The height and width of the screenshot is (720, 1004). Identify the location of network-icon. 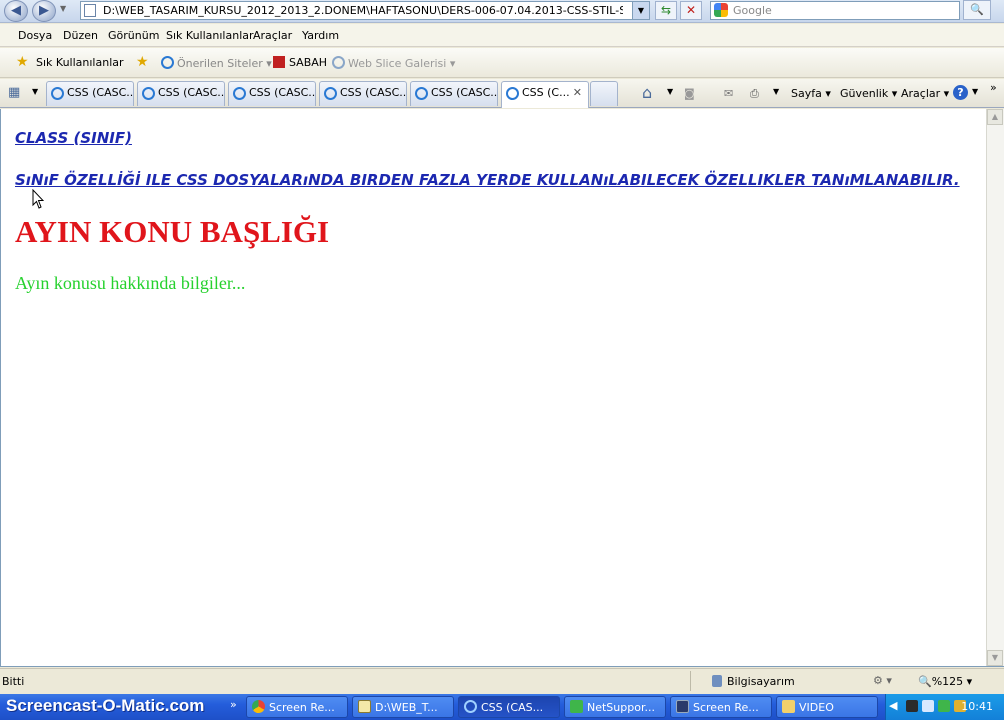
(928, 706).